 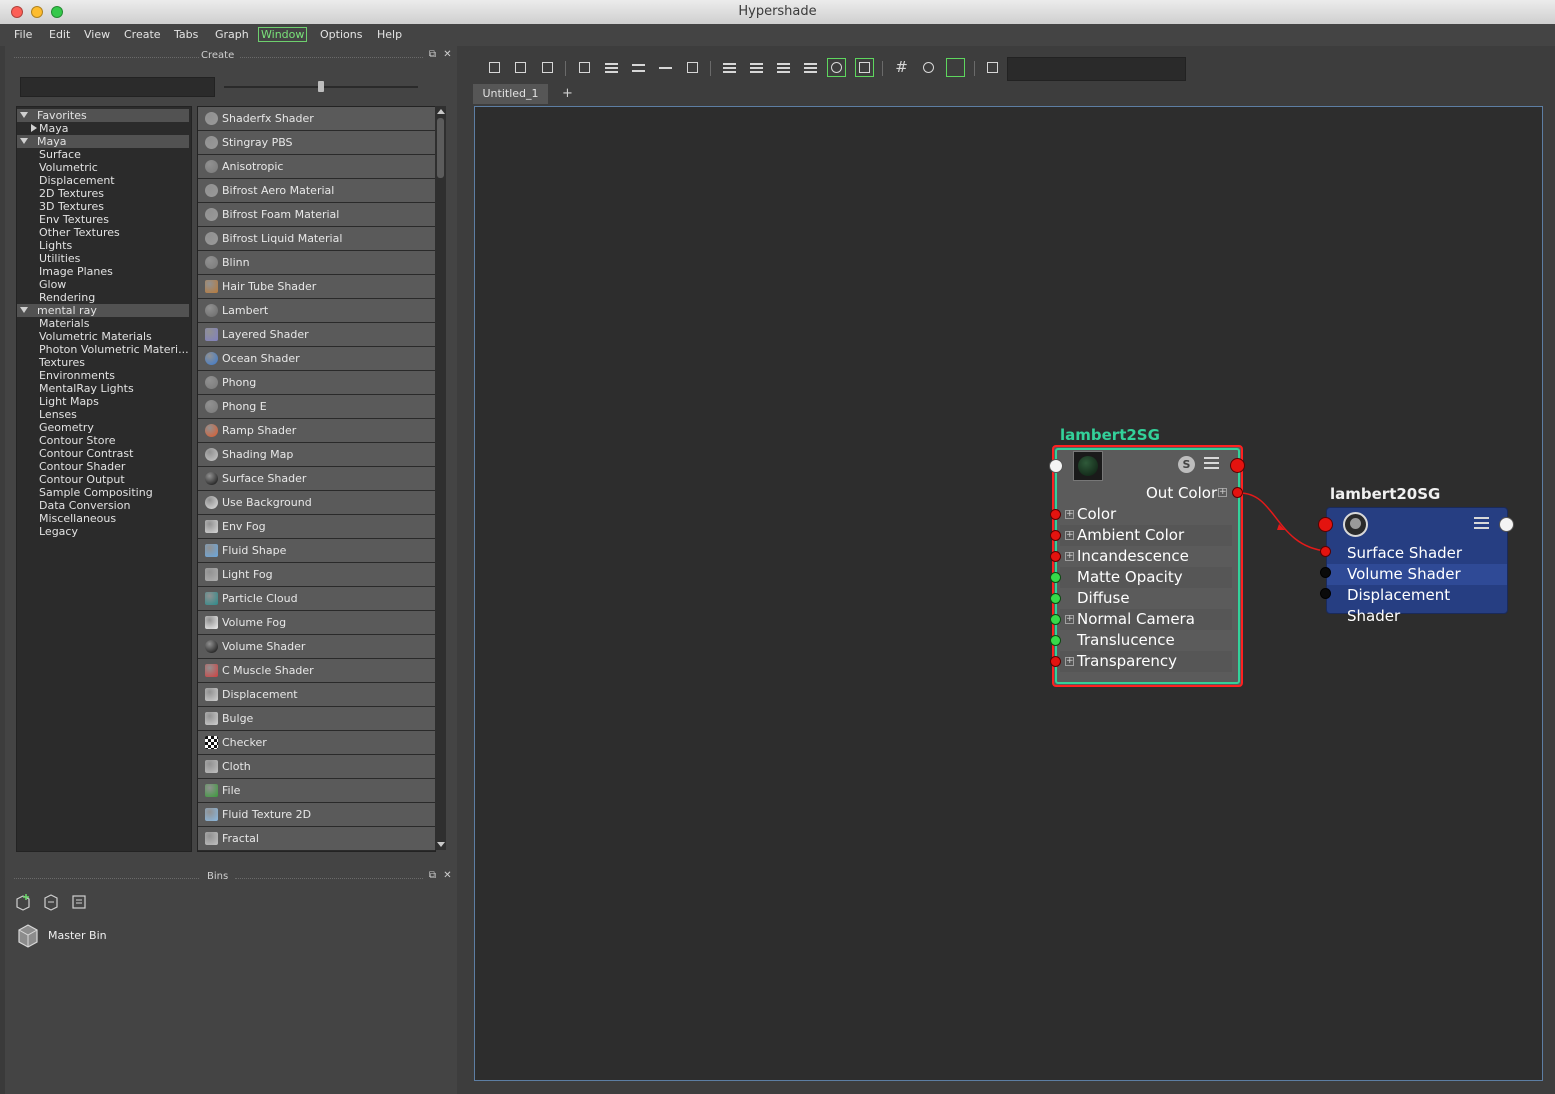 What do you see at coordinates (1417, 574) in the screenshot?
I see `sg-attr-volume-shader: Volume Shader` at bounding box center [1417, 574].